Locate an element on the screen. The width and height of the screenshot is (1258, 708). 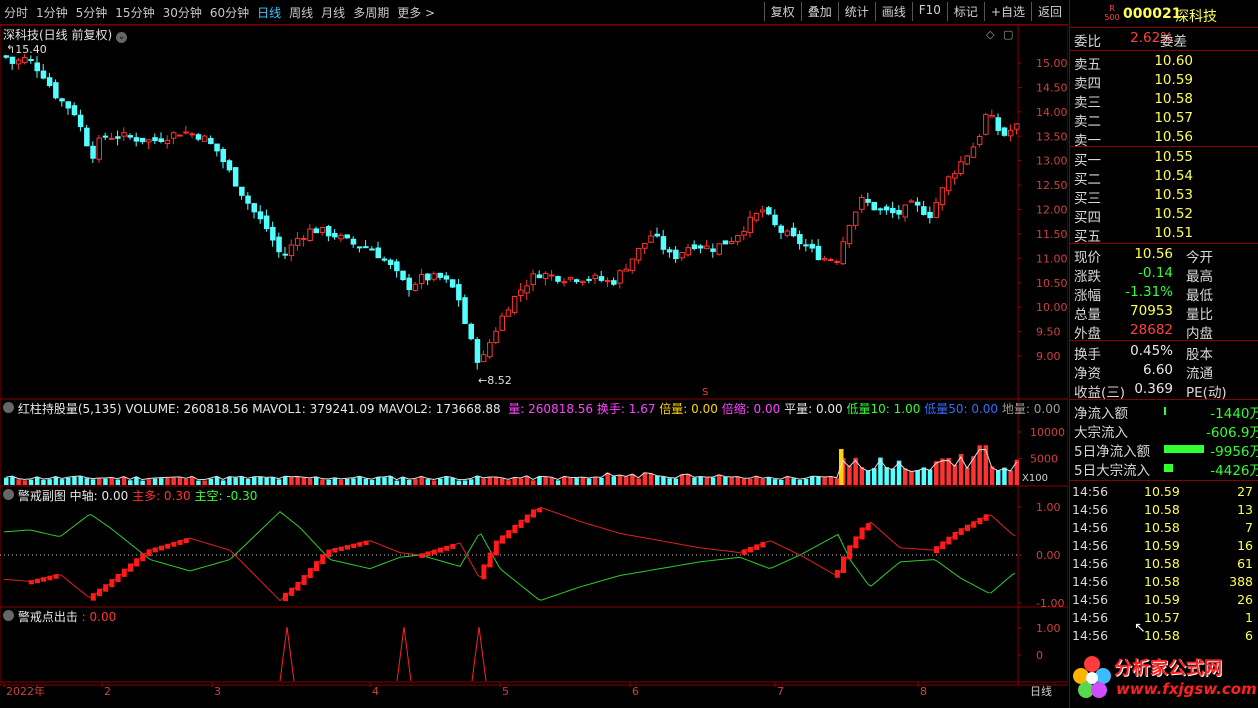
period-tab: 30分钟 is located at coordinates (182, 12).